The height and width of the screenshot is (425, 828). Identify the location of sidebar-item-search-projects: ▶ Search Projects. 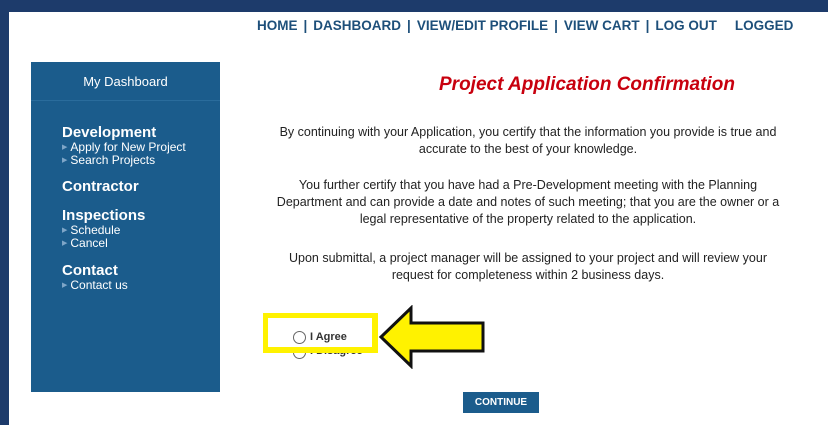
(141, 160).